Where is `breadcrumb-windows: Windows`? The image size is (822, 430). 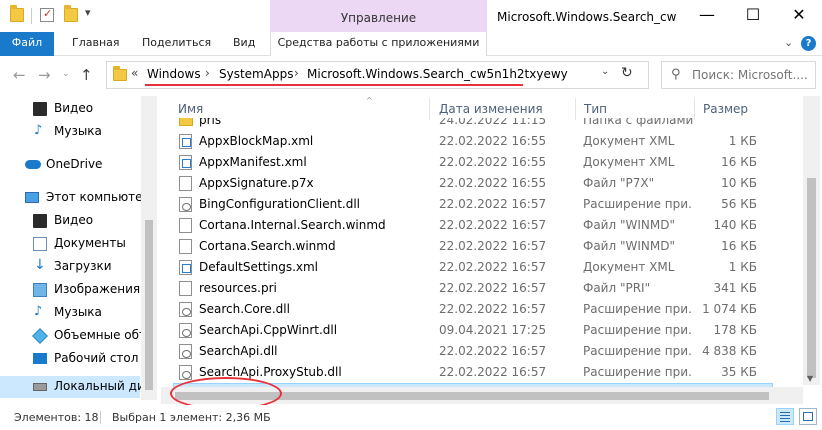 breadcrumb-windows: Windows is located at coordinates (174, 74).